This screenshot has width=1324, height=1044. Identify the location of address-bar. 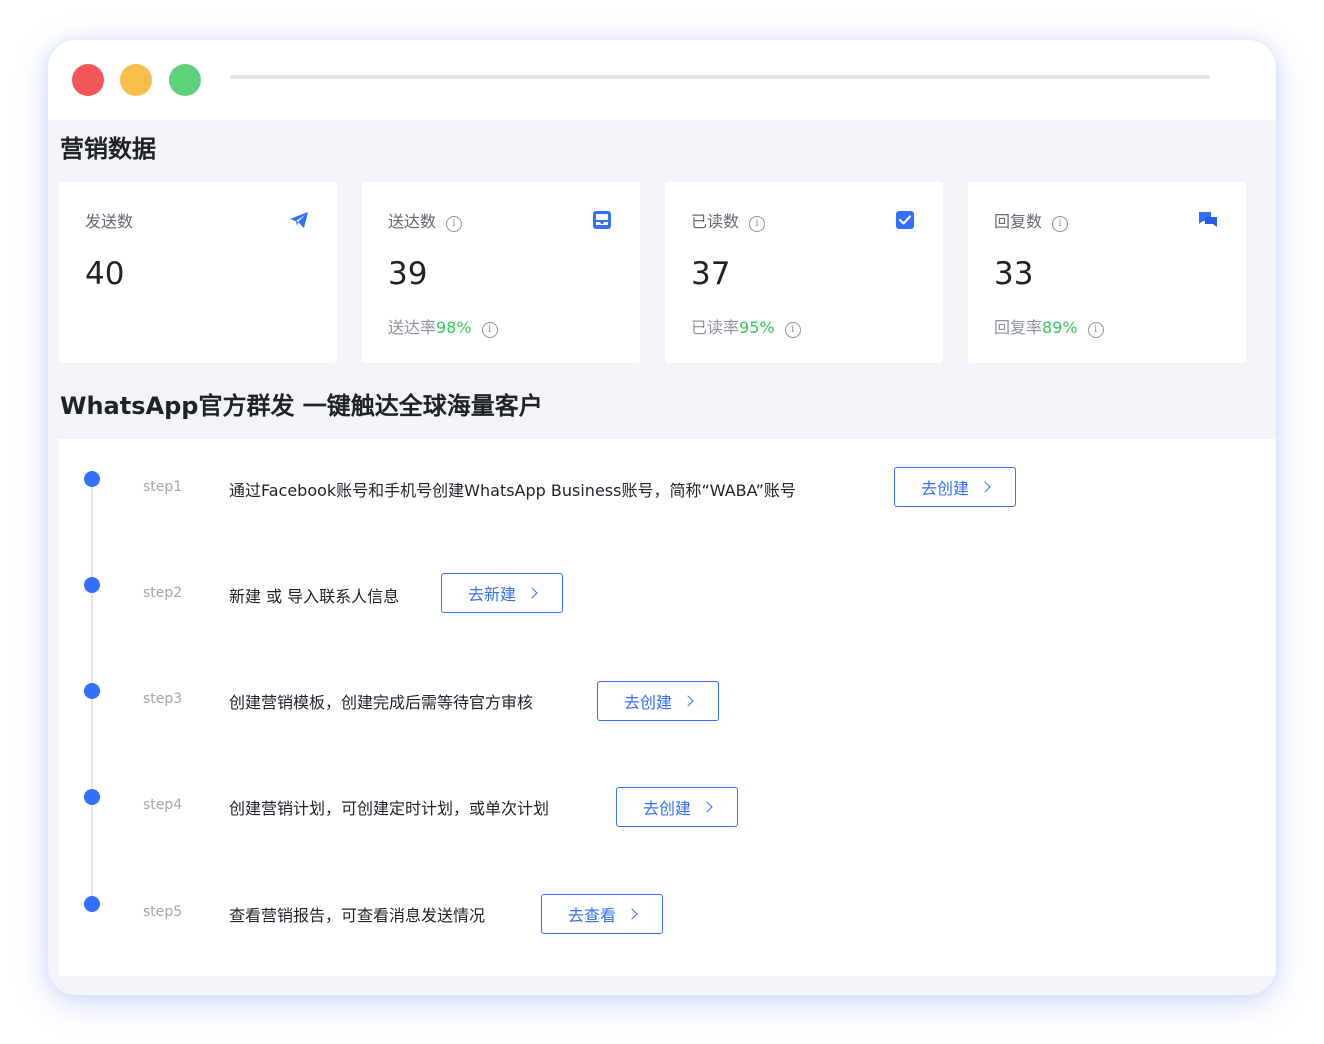
(720, 77).